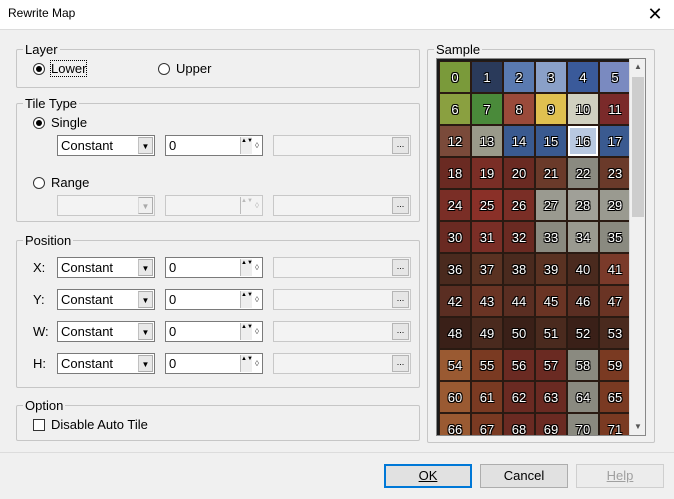 This screenshot has height=499, width=674. I want to click on tile-5: 5, so click(615, 77).